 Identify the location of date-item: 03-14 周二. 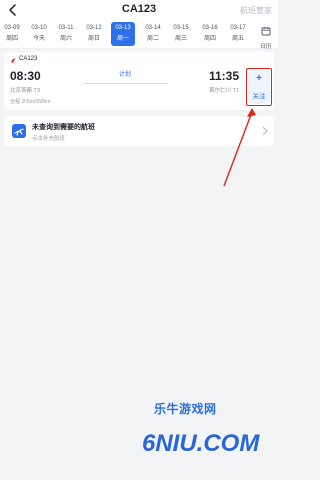
(153, 34).